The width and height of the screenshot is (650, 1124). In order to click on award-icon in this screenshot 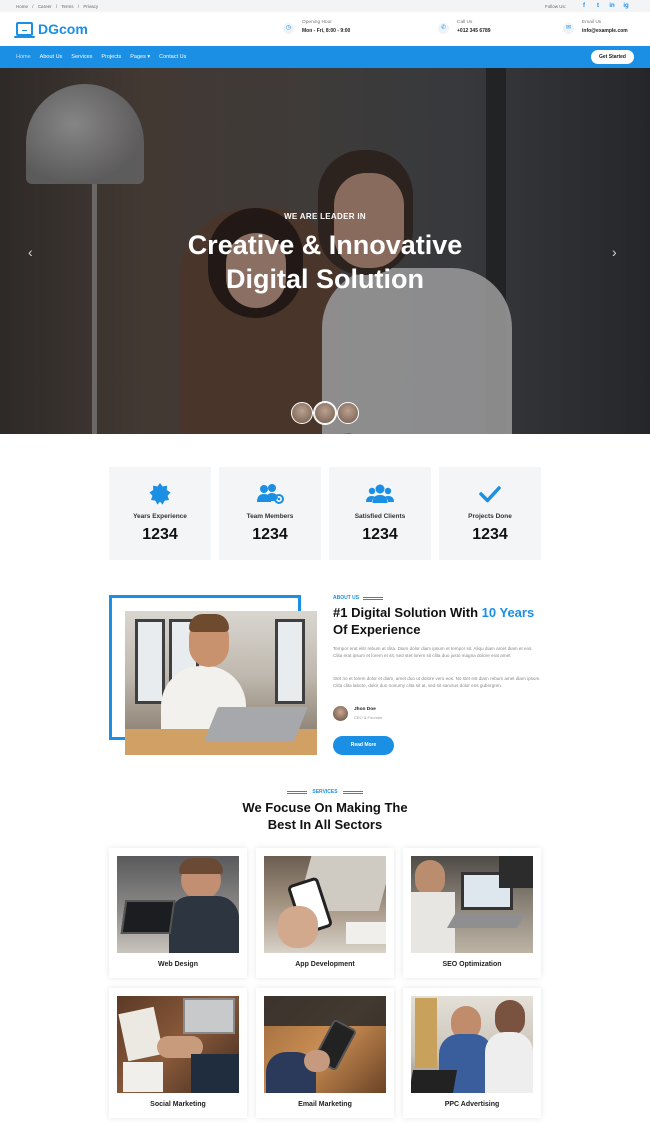, I will do `click(160, 494)`.